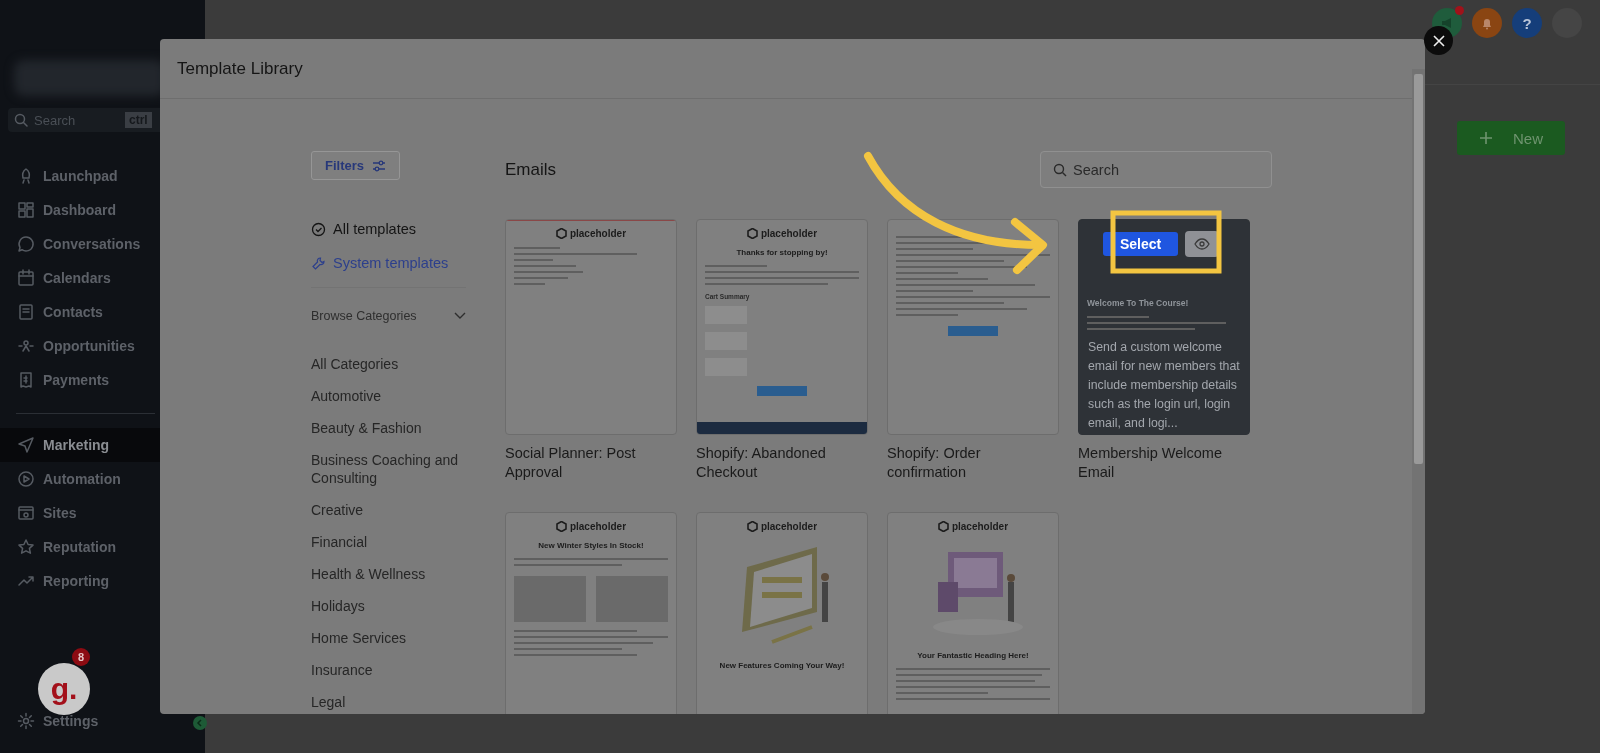 This screenshot has height=753, width=1600. I want to click on template-thumbnail: placeholder Your Fantastic Heading Here!, so click(973, 613).